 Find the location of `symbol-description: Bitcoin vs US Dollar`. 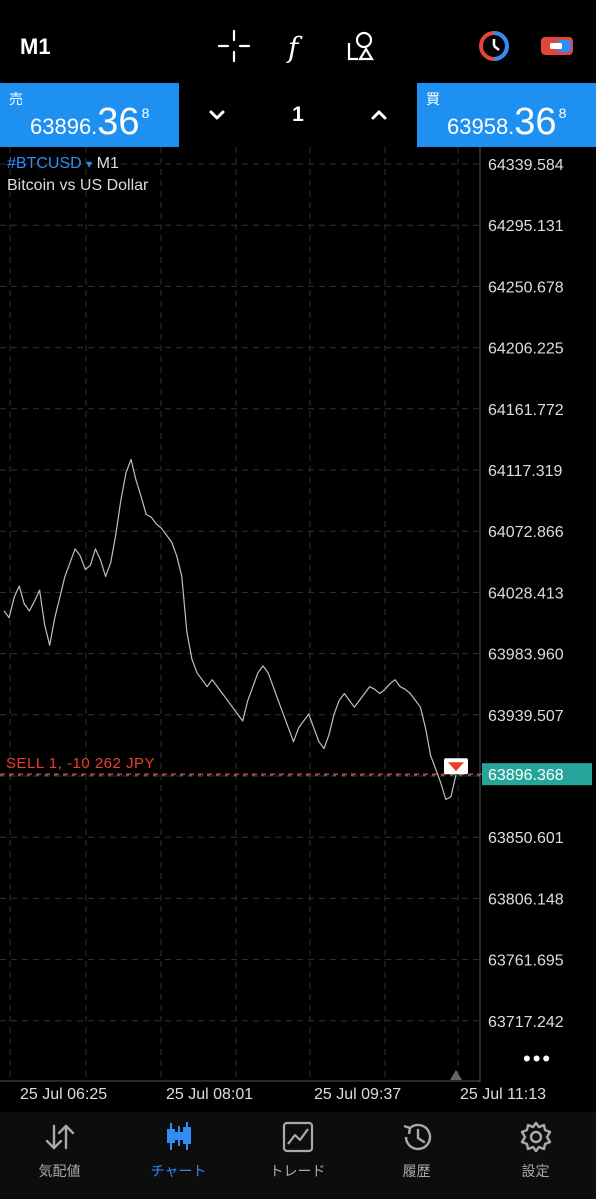

symbol-description: Bitcoin vs US Dollar is located at coordinates (78, 185).